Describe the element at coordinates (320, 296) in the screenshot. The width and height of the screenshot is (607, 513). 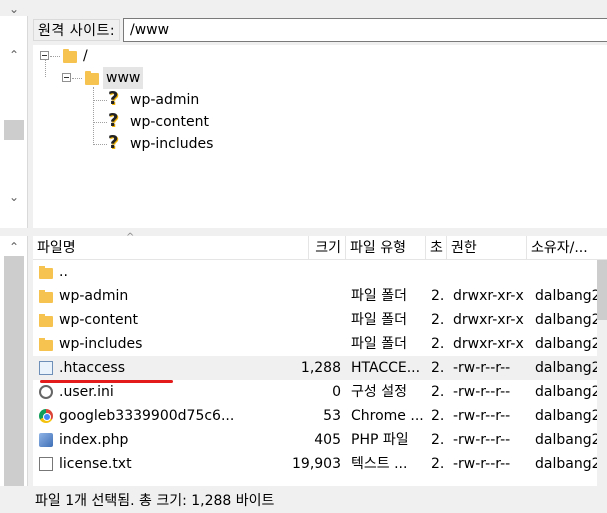
I see `file-row: wp-admin 파일 폴더 2. drwxr-xr-x dalbang2` at that location.